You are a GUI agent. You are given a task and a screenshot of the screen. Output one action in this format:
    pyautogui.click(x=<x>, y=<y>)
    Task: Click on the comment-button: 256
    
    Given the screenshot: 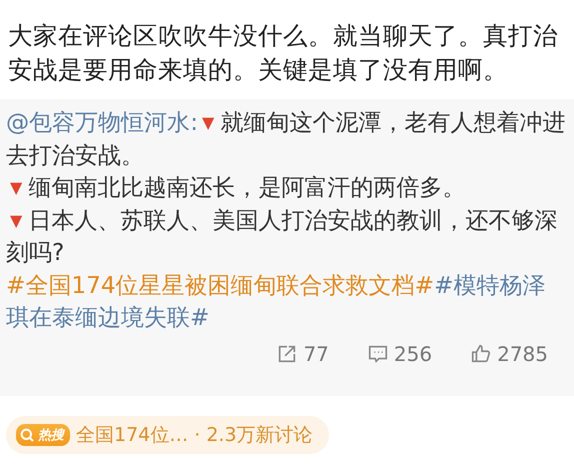 What is the action you would take?
    pyautogui.click(x=399, y=354)
    